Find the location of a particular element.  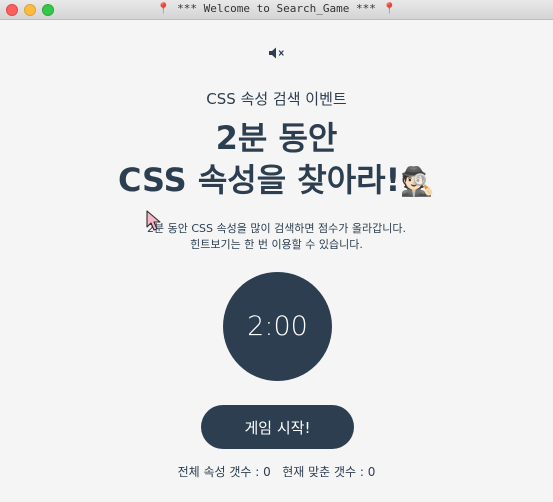

headline-line-2: CSS 속성을 찾아라!🕵🏻 is located at coordinates (276, 181).